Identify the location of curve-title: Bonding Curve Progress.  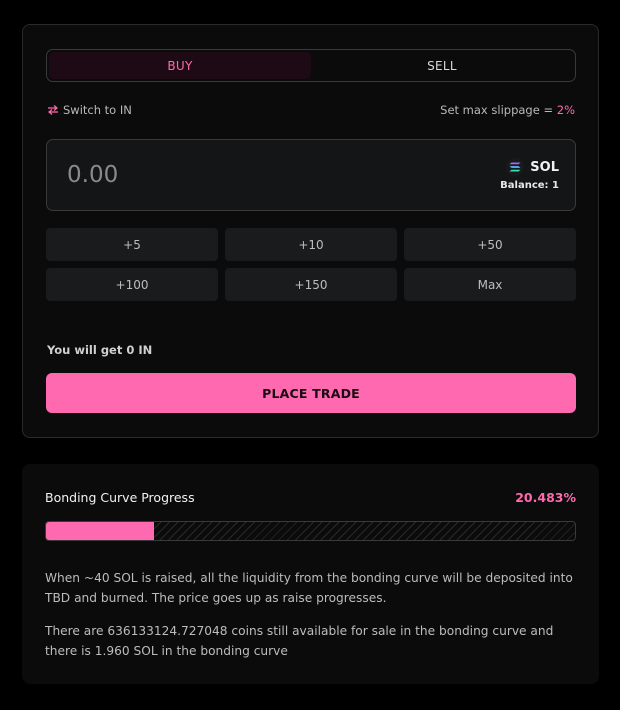
(120, 497).